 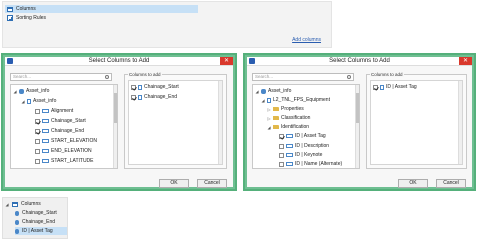 What do you see at coordinates (295, 127) in the screenshot?
I see `tree-node-label: Identification` at bounding box center [295, 127].